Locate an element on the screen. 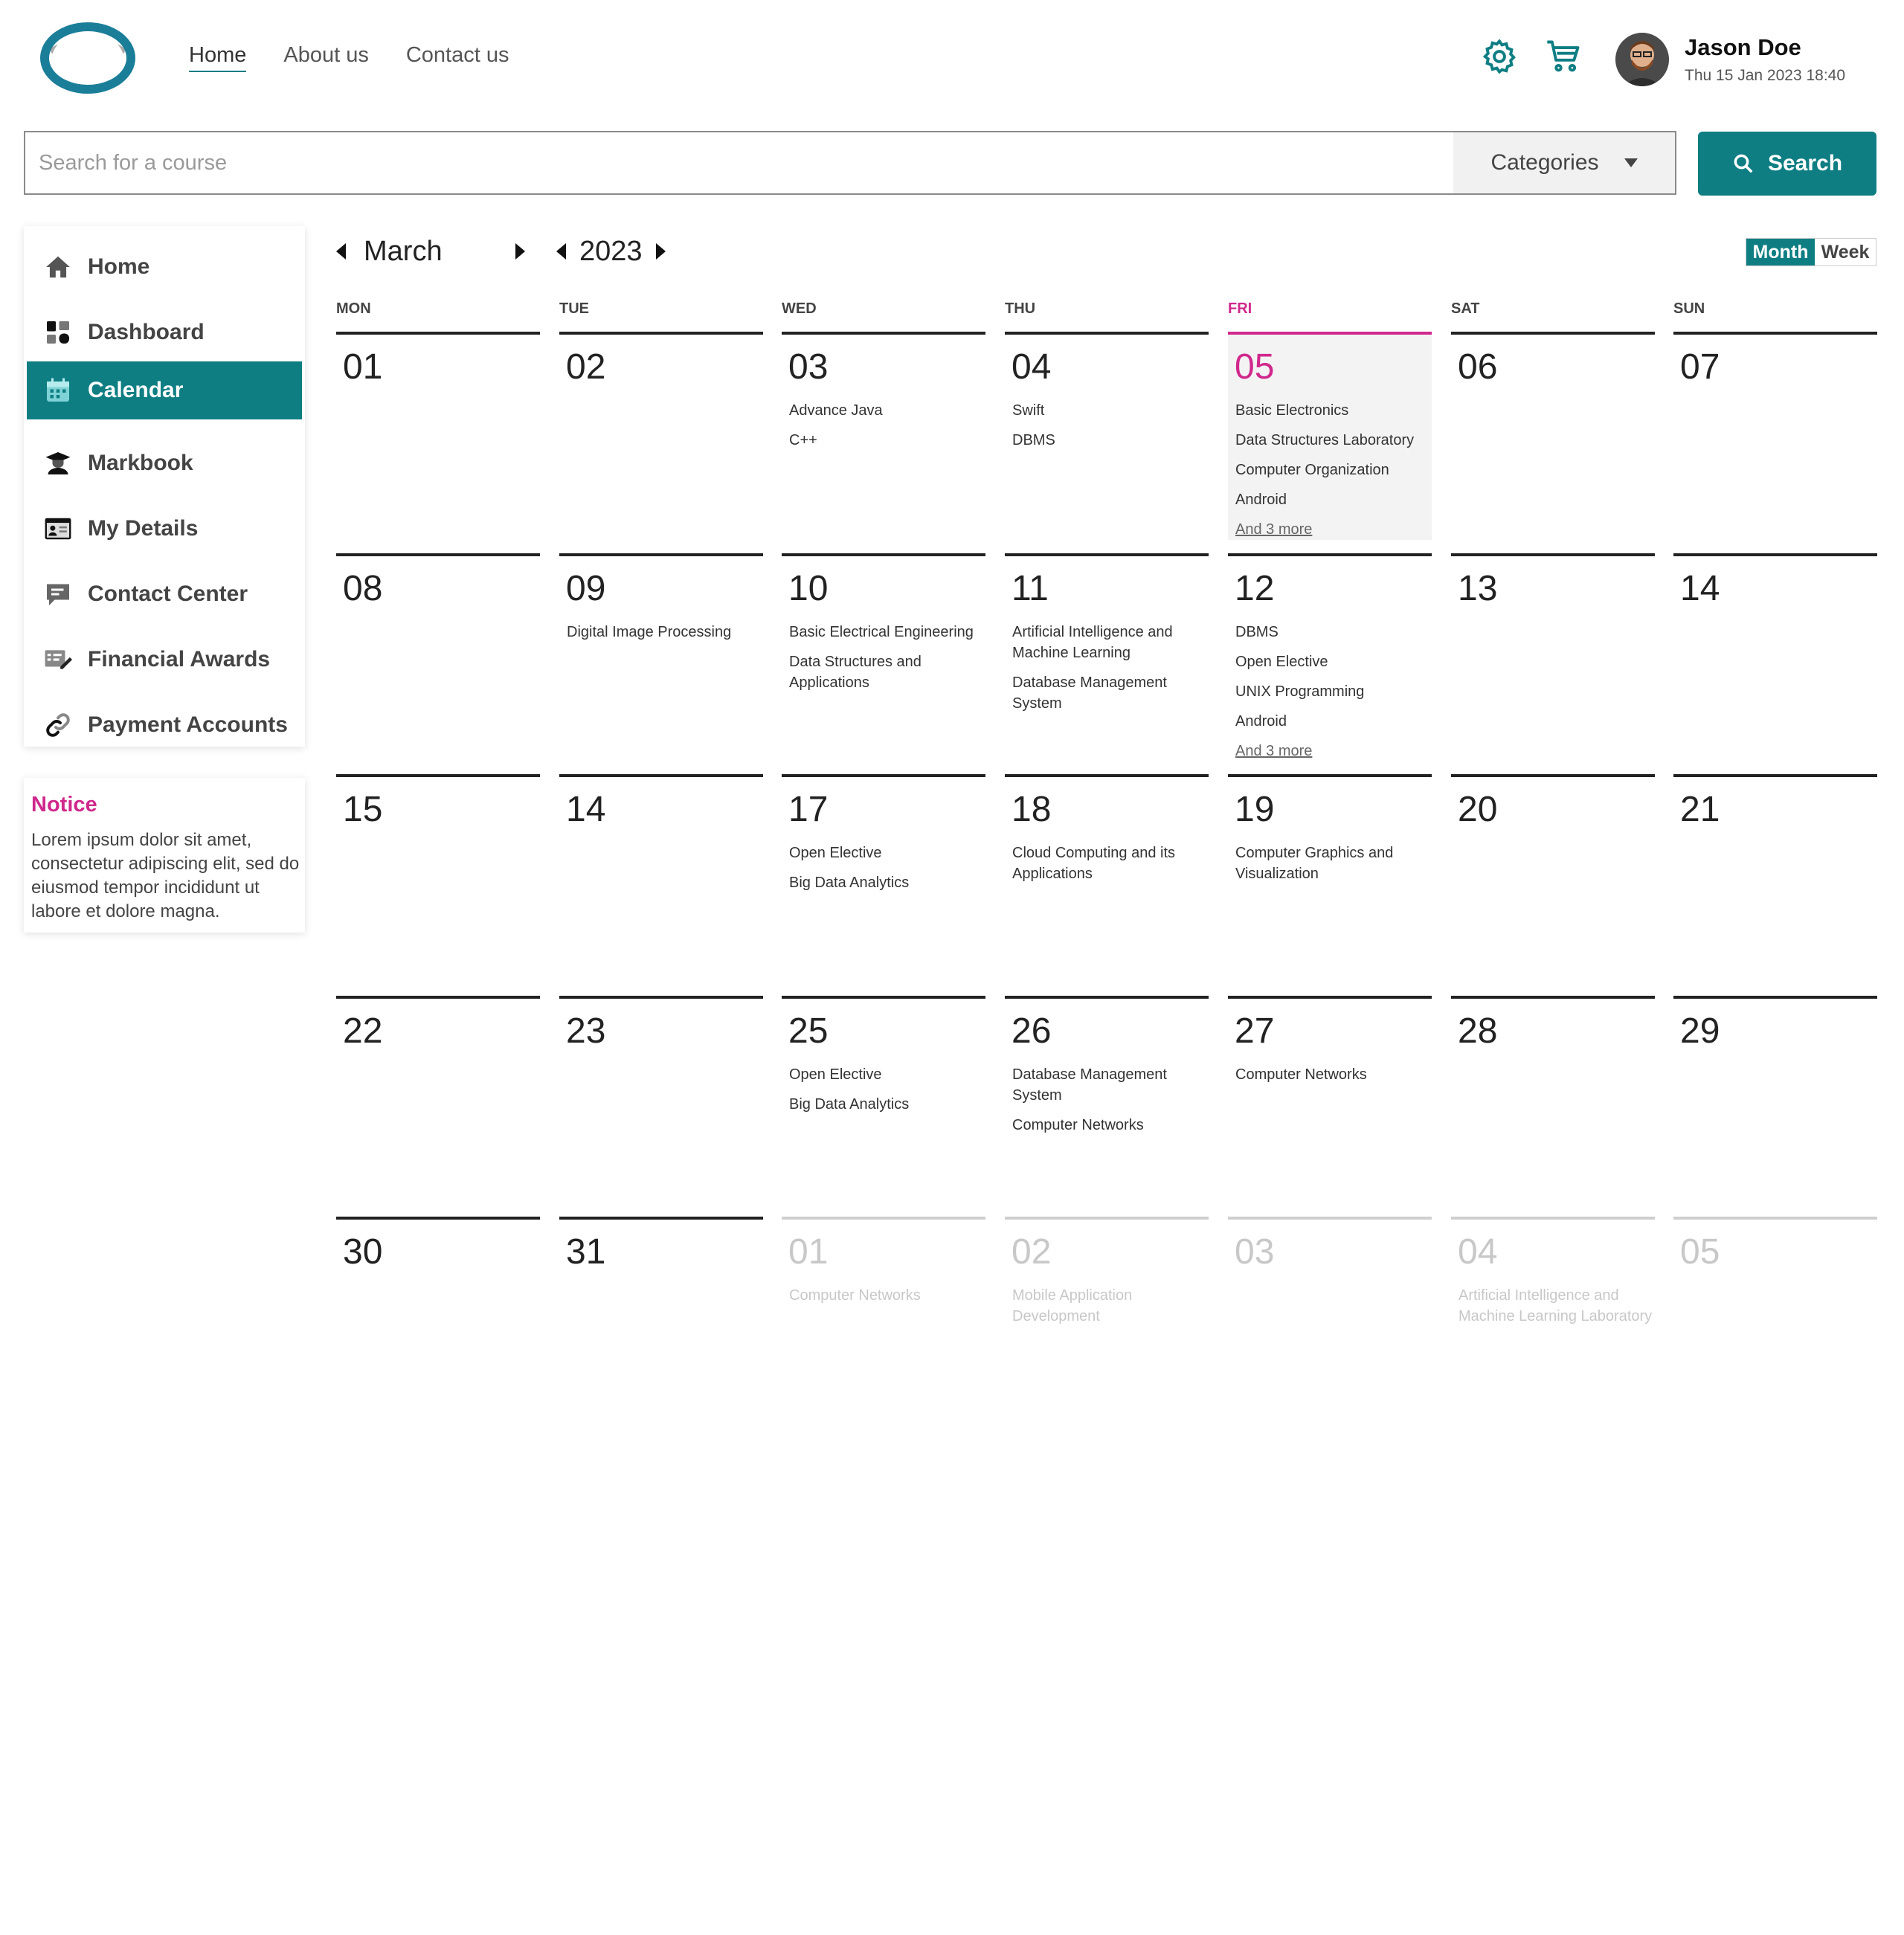 The image size is (1904, 1935). calendar-day-cell: 02 is located at coordinates (661, 439).